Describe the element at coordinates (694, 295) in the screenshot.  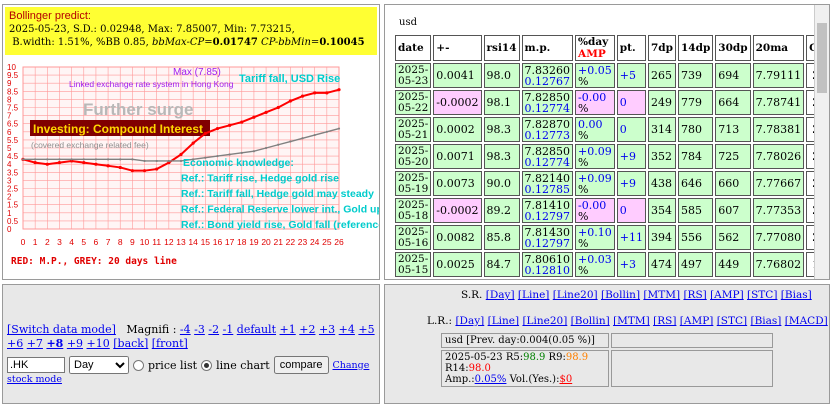
I see `sr-link: [RS]` at that location.